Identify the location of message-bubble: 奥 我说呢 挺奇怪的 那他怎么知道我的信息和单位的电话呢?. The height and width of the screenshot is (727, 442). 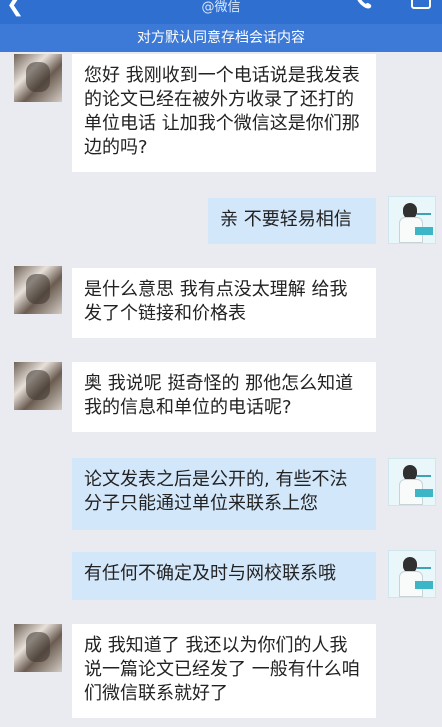
(224, 397).